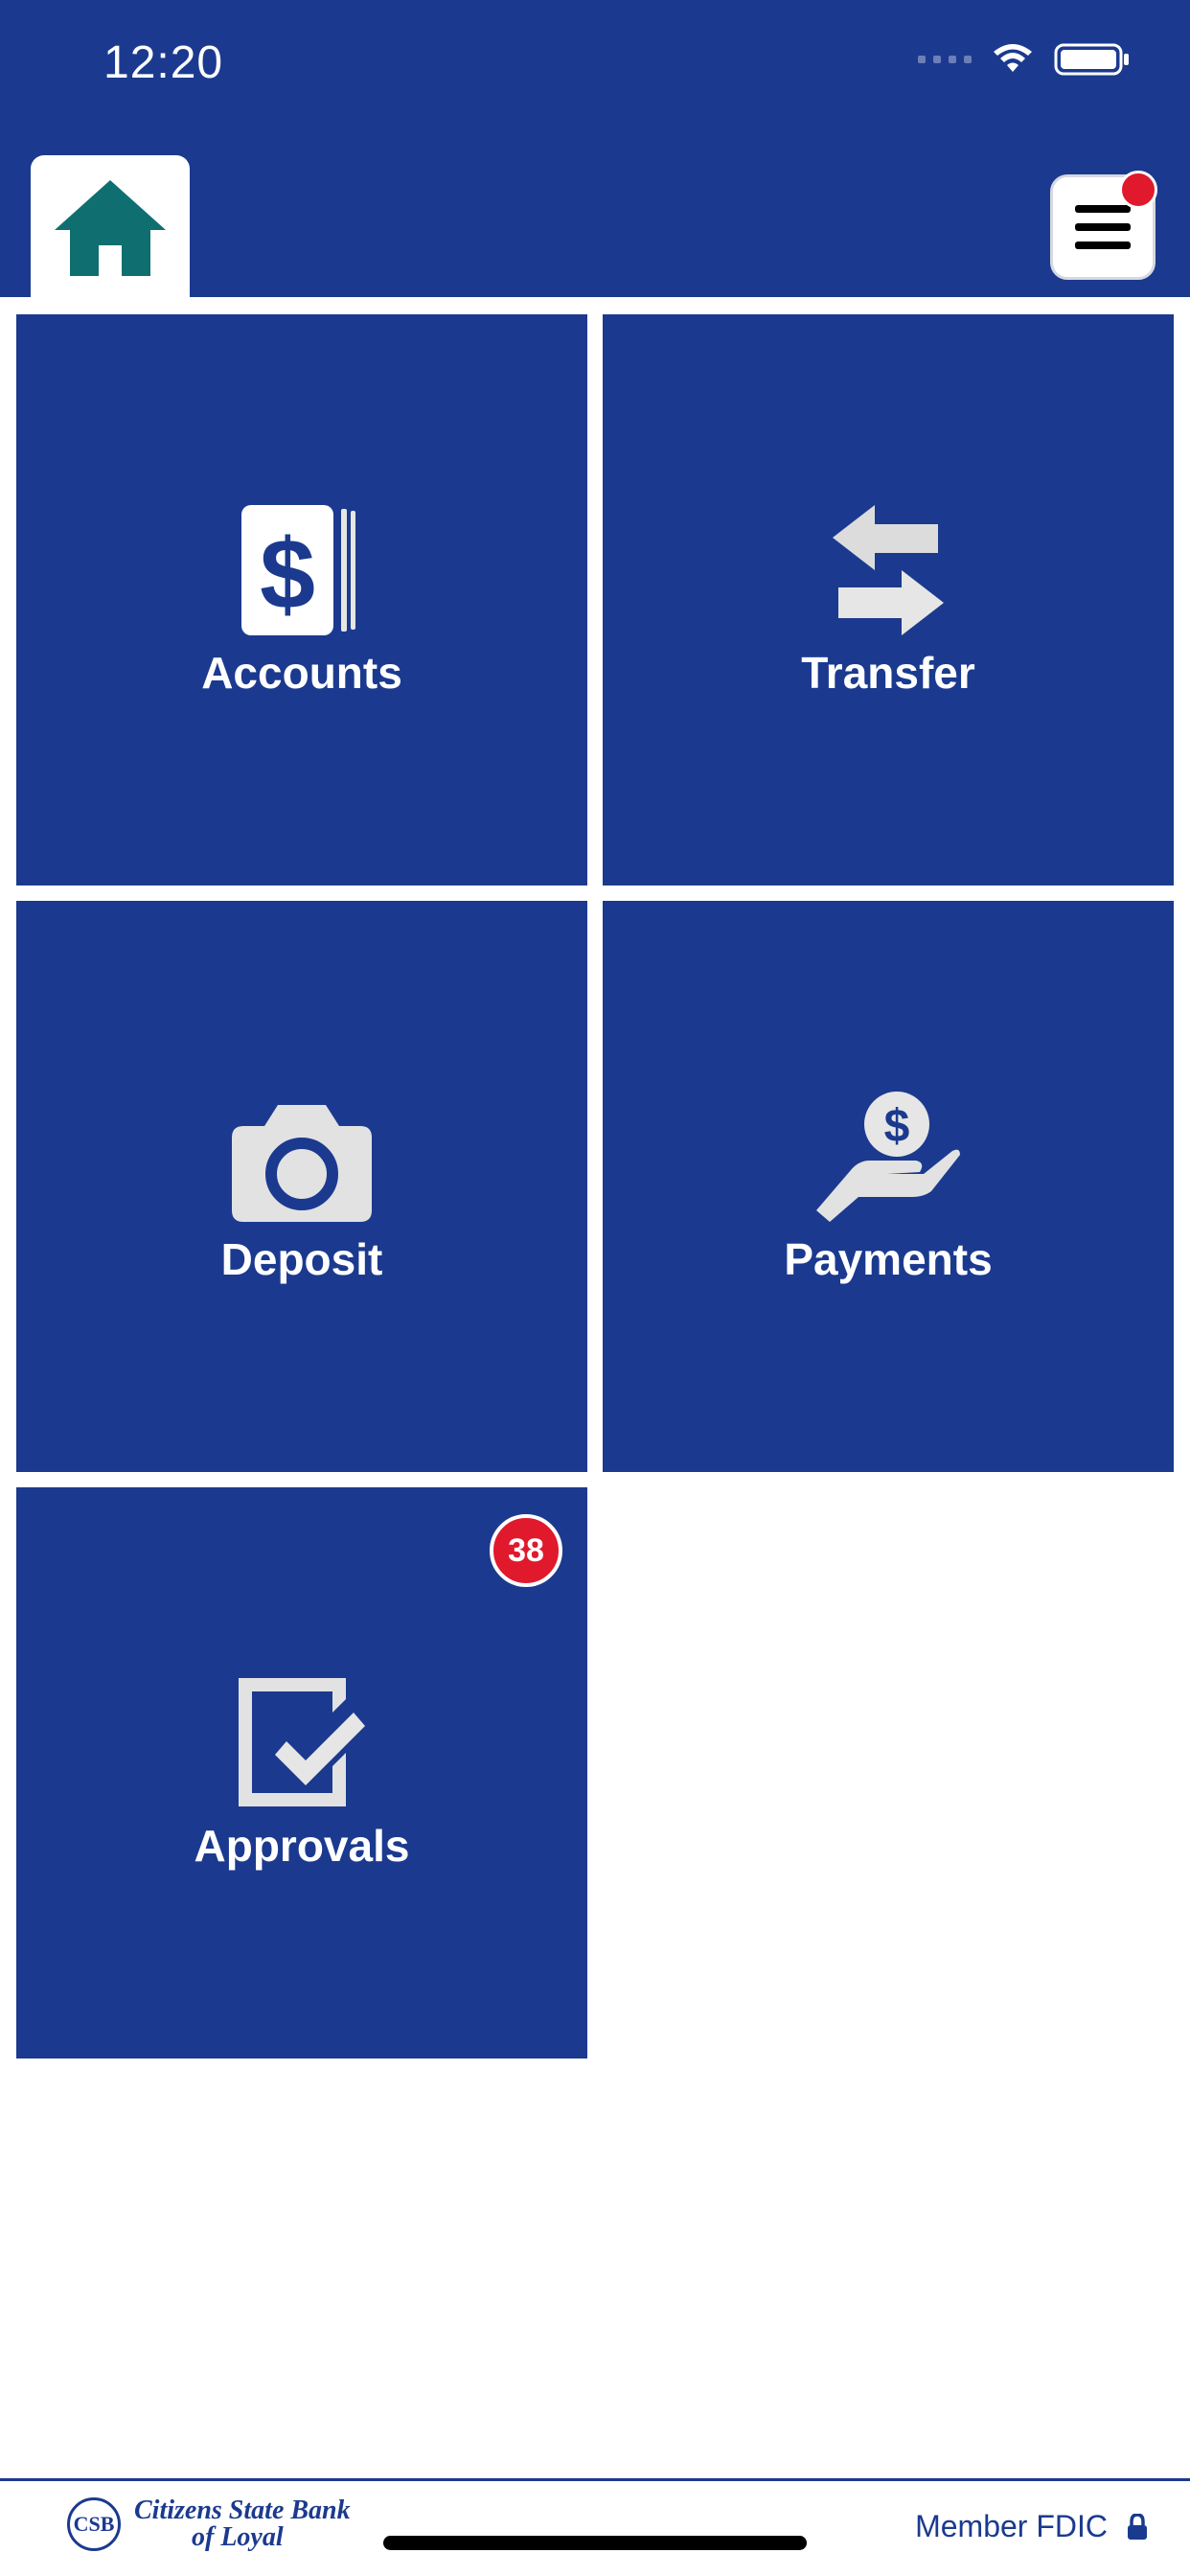 This screenshot has width=1190, height=2576. I want to click on bank-name: Citizens State Bank of Loyal, so click(243, 2524).